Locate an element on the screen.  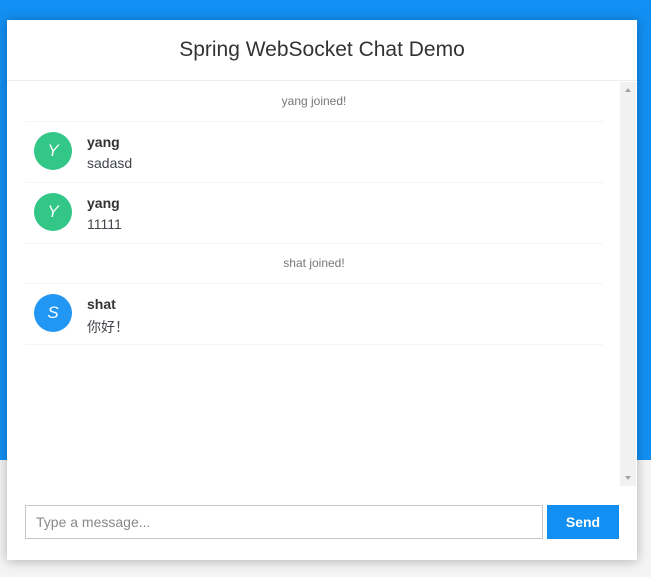
scroll-down-arrow-icon is located at coordinates (628, 478).